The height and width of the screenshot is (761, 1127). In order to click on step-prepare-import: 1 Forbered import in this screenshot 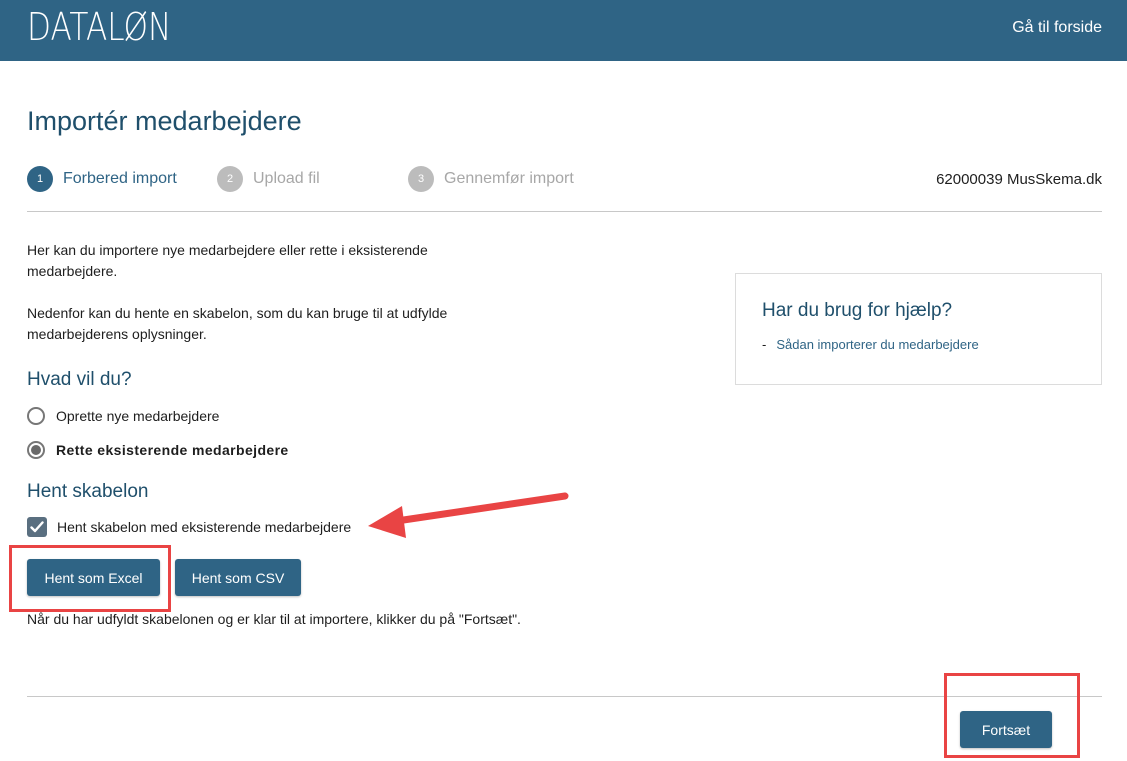, I will do `click(102, 179)`.